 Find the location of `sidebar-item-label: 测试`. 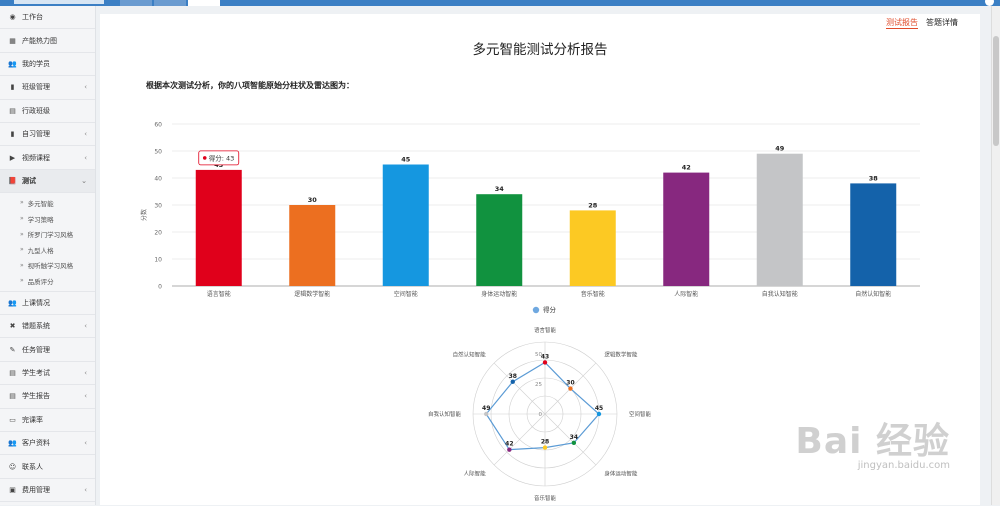

sidebar-item-label: 测试 is located at coordinates (29, 180).